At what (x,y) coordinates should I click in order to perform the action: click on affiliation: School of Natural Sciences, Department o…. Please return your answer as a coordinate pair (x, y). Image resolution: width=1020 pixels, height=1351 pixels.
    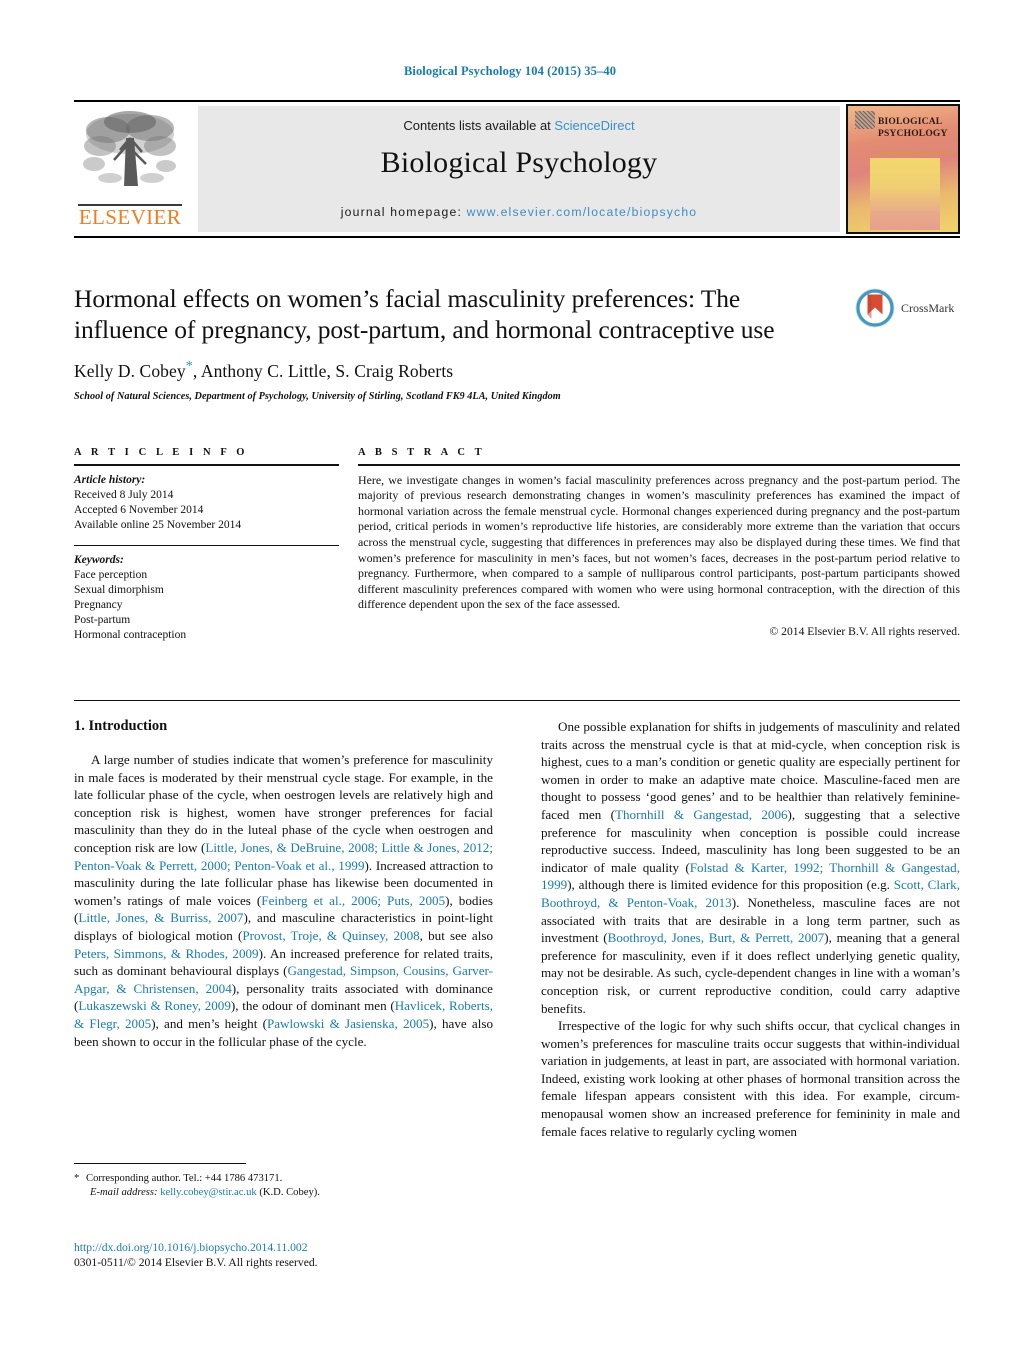
    Looking at the image, I should click on (317, 396).